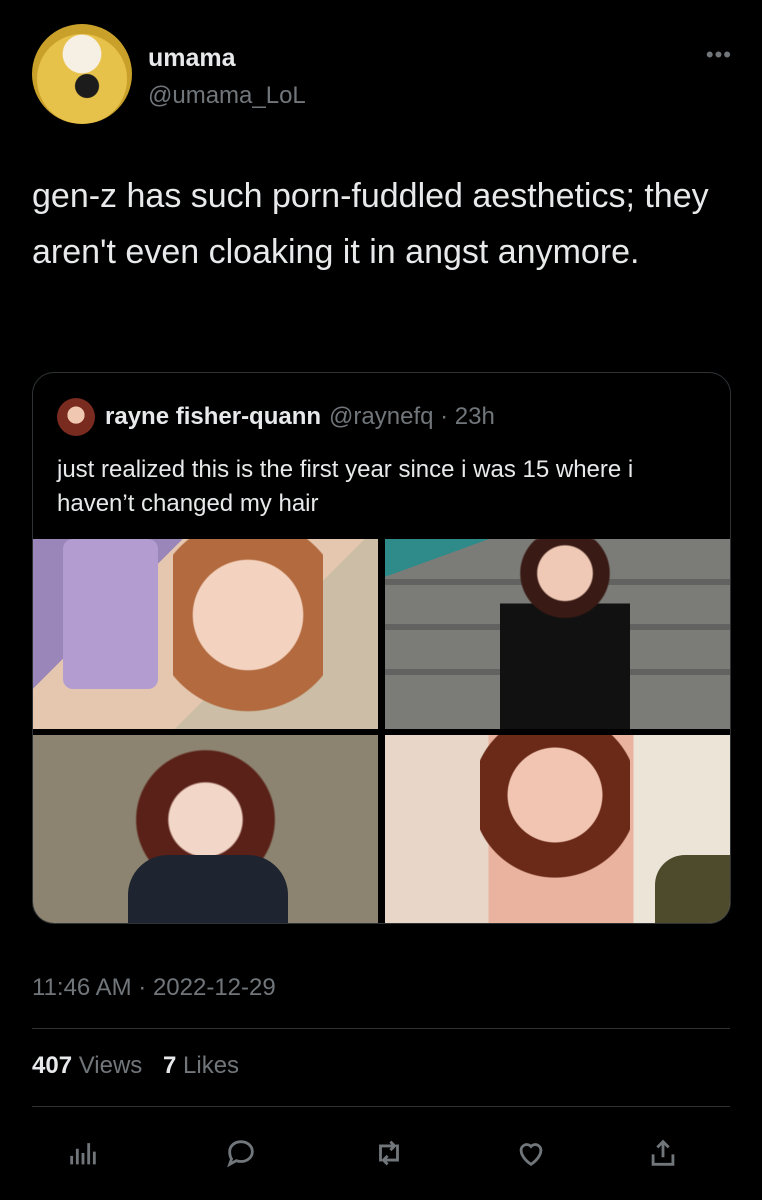 Image resolution: width=762 pixels, height=1200 pixels. What do you see at coordinates (241, 1153) in the screenshot?
I see `reply-icon` at bounding box center [241, 1153].